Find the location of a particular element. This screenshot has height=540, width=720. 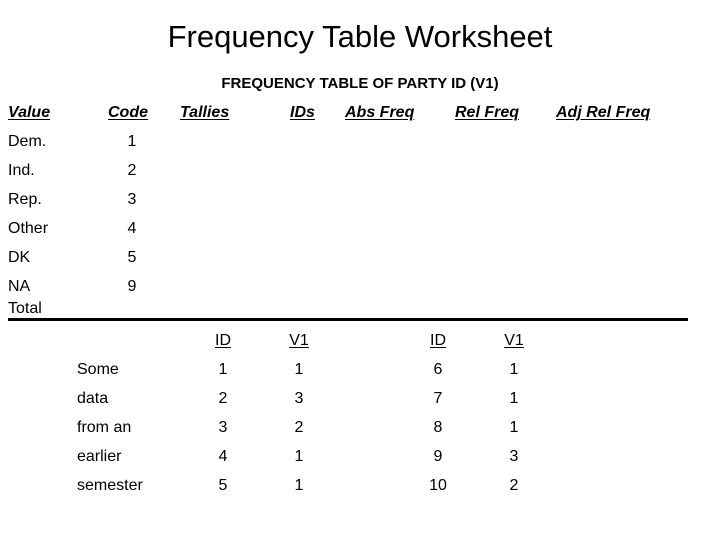

listing-header-id-right: ID is located at coordinates (438, 340).